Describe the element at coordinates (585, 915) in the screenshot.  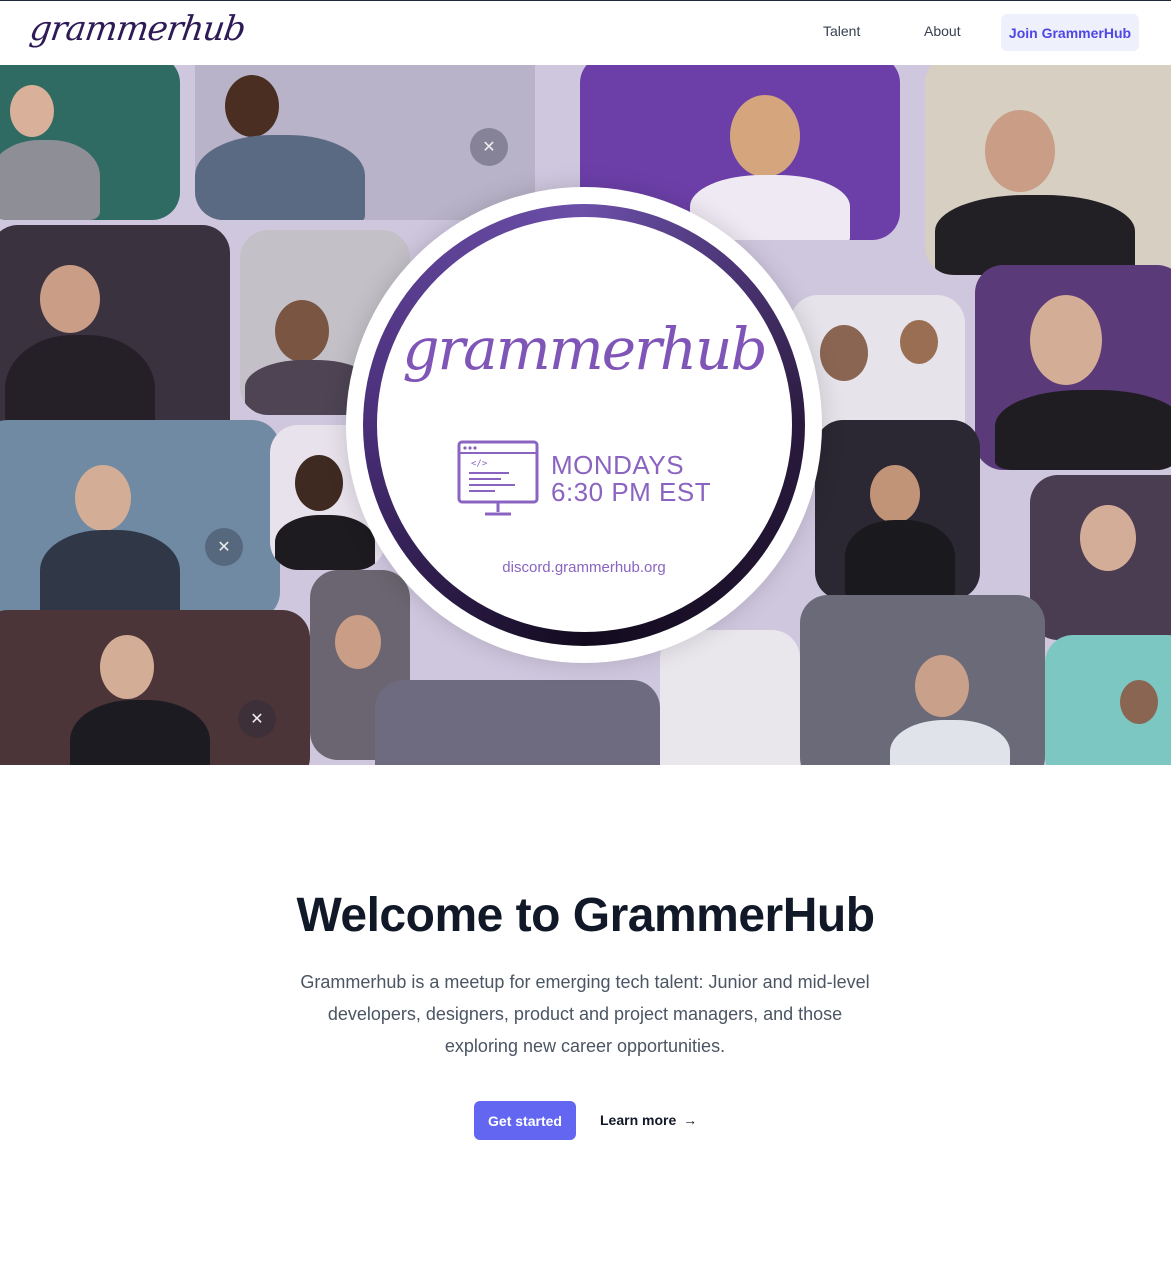
I see `page-title: Welcome to GrammerHub` at that location.